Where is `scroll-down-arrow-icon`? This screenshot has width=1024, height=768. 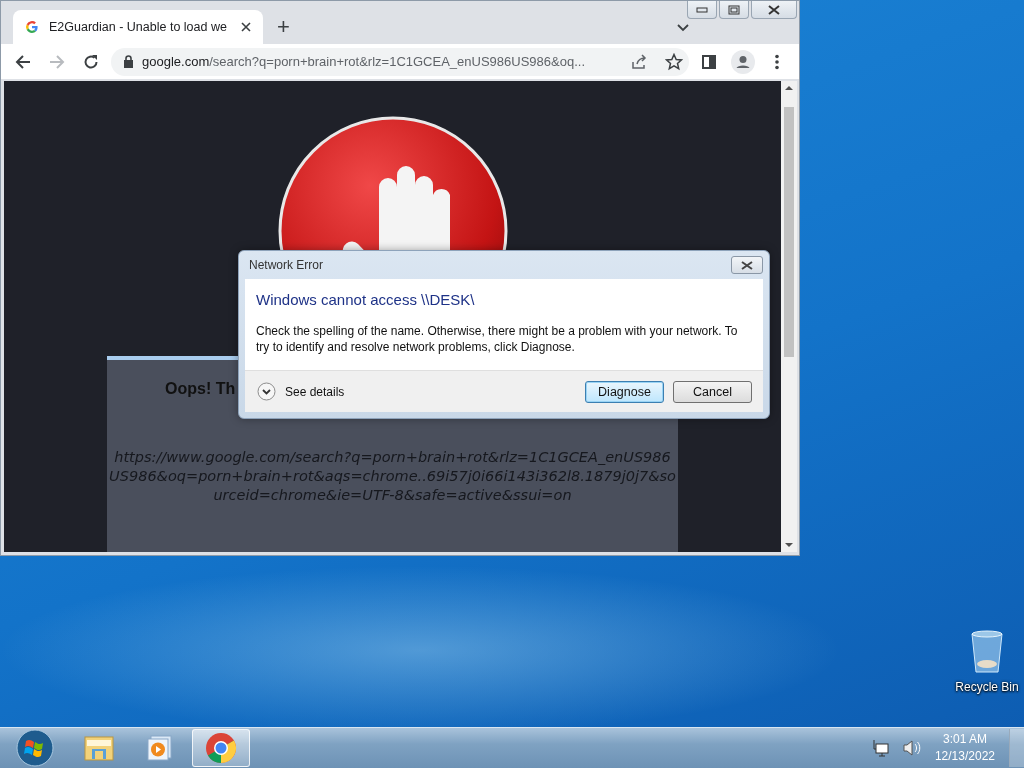 scroll-down-arrow-icon is located at coordinates (789, 545).